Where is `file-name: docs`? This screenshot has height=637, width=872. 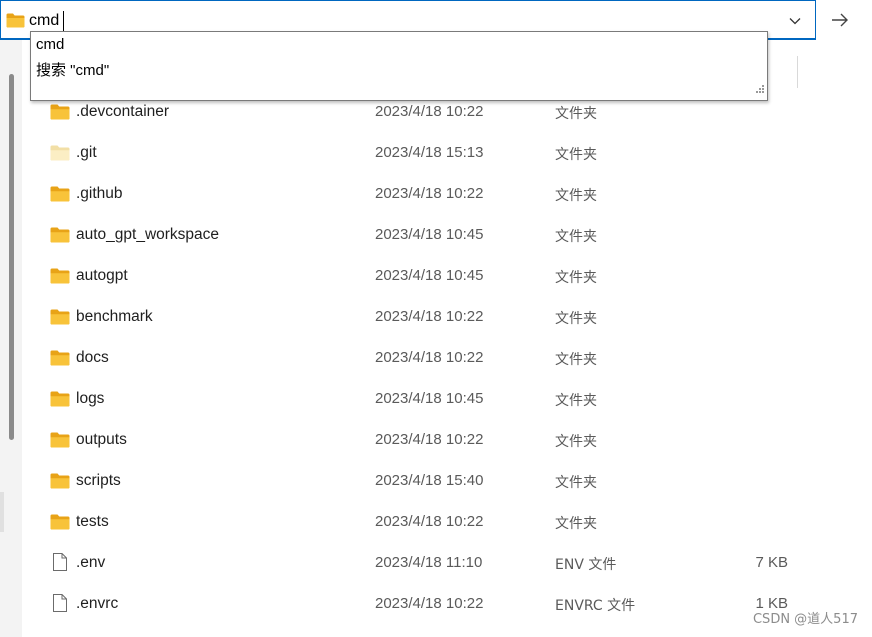
file-name: docs is located at coordinates (92, 357).